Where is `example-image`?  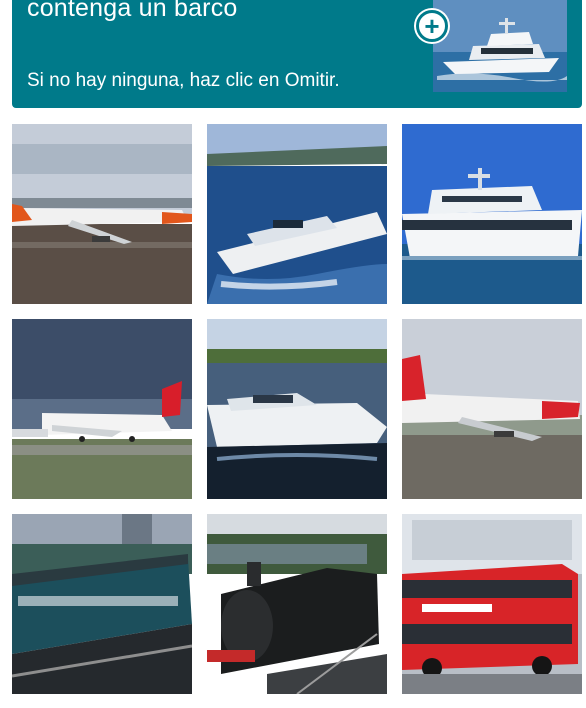 example-image is located at coordinates (500, 46).